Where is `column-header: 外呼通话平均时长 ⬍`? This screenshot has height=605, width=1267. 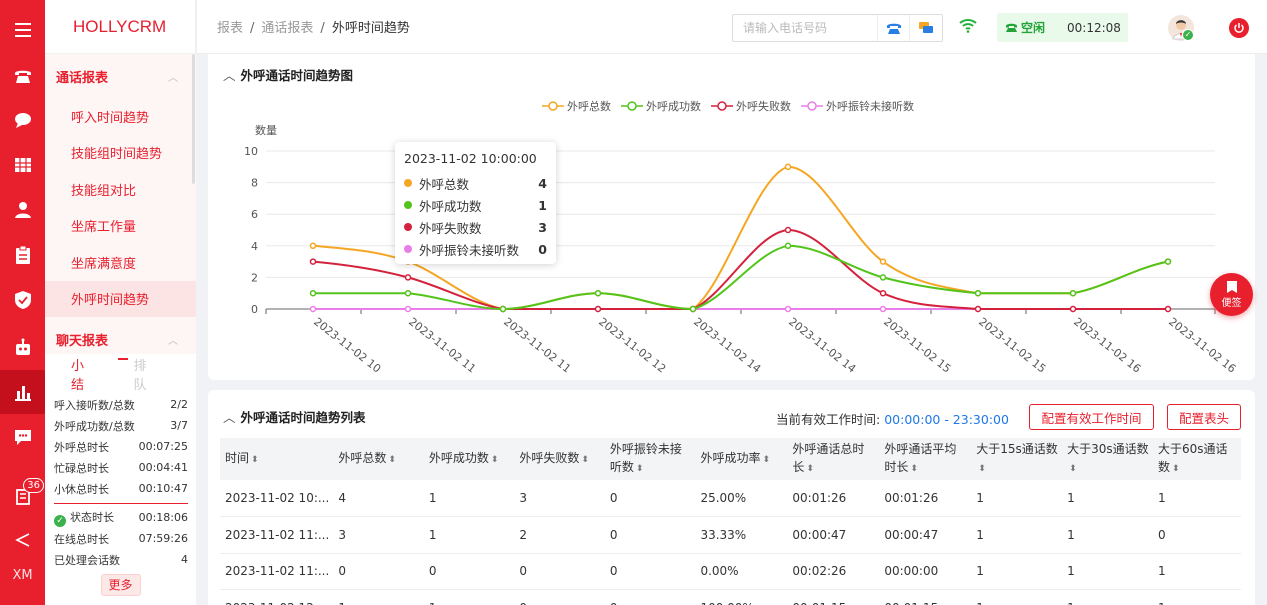 column-header: 外呼通话平均时长 ⬍ is located at coordinates (925, 459).